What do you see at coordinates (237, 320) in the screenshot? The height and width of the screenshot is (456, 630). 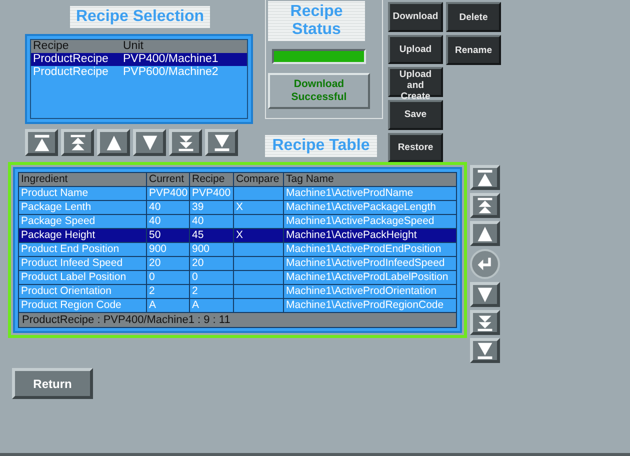 I see `table-footer: ProductRecipe : PVP400/Machine1 : 9 : 11` at bounding box center [237, 320].